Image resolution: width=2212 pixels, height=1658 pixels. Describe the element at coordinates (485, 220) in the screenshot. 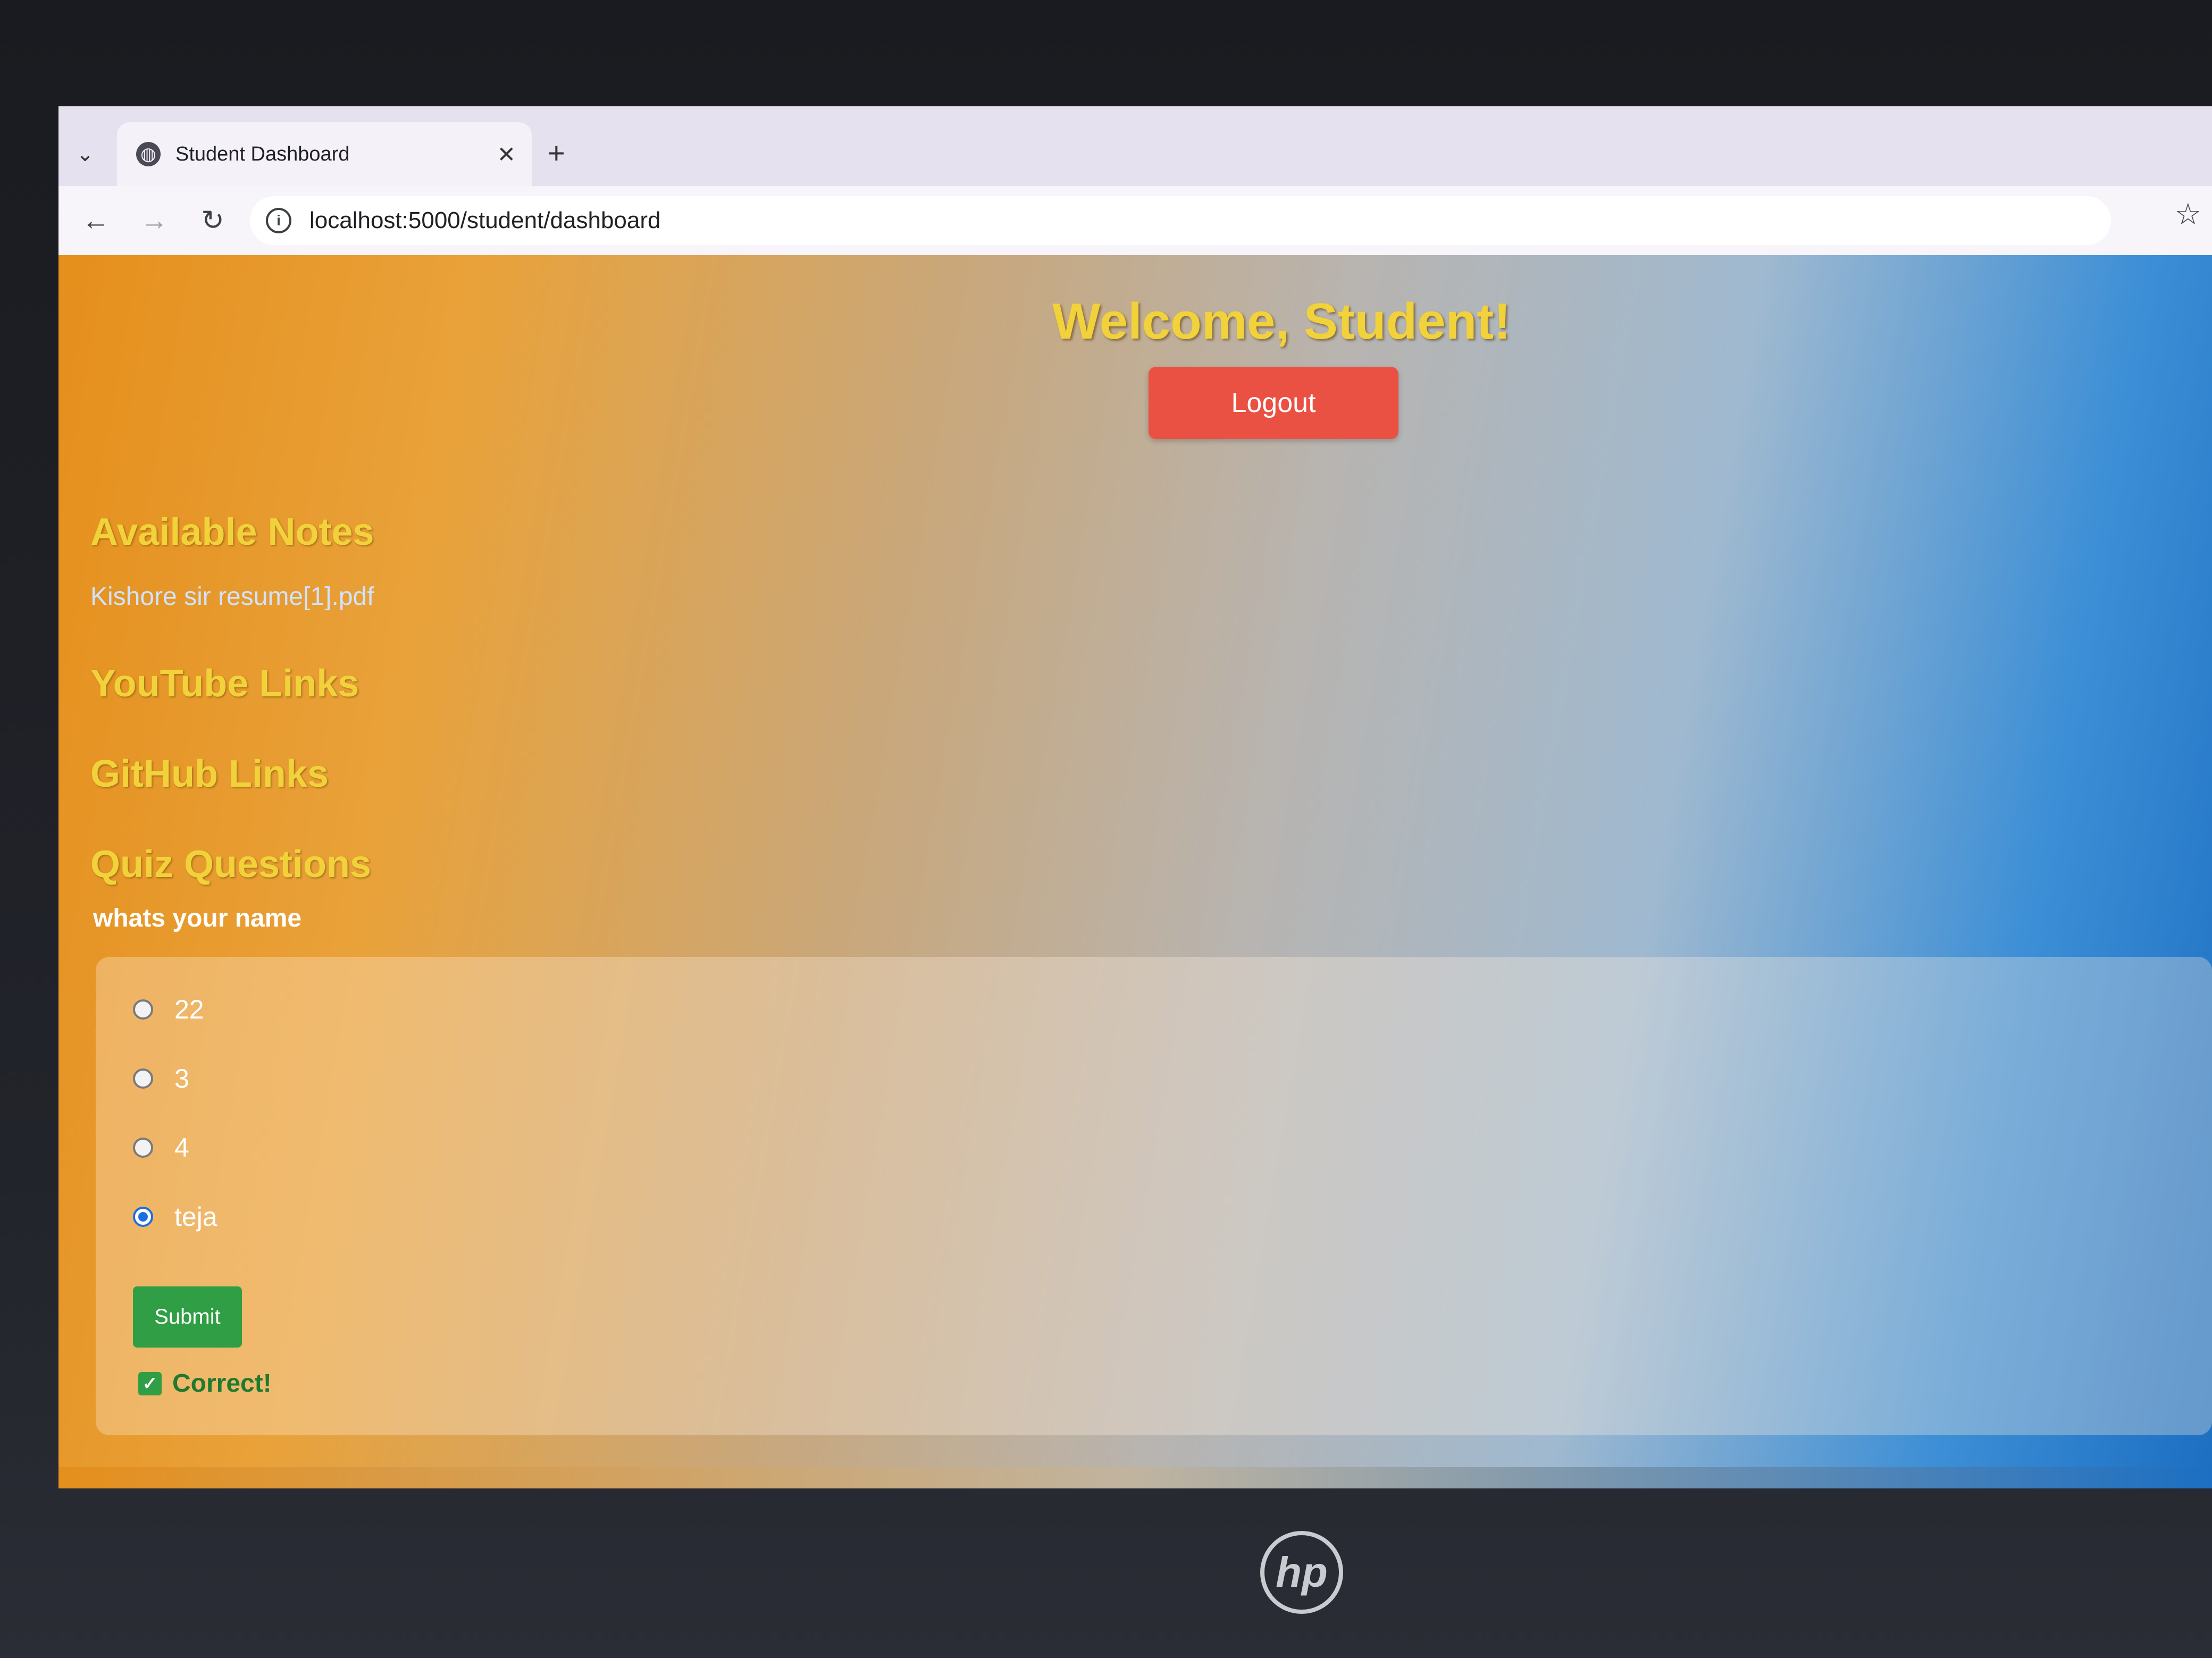

I see `url-text: localhost:5000/student/dashboard` at that location.